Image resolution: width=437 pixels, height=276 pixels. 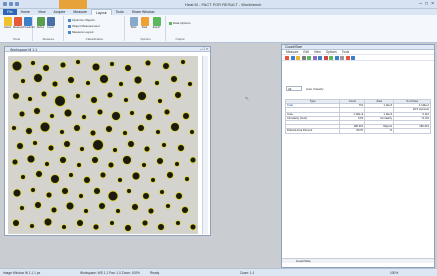 I want to click on maximize-button: □, so click(x=426, y=4).